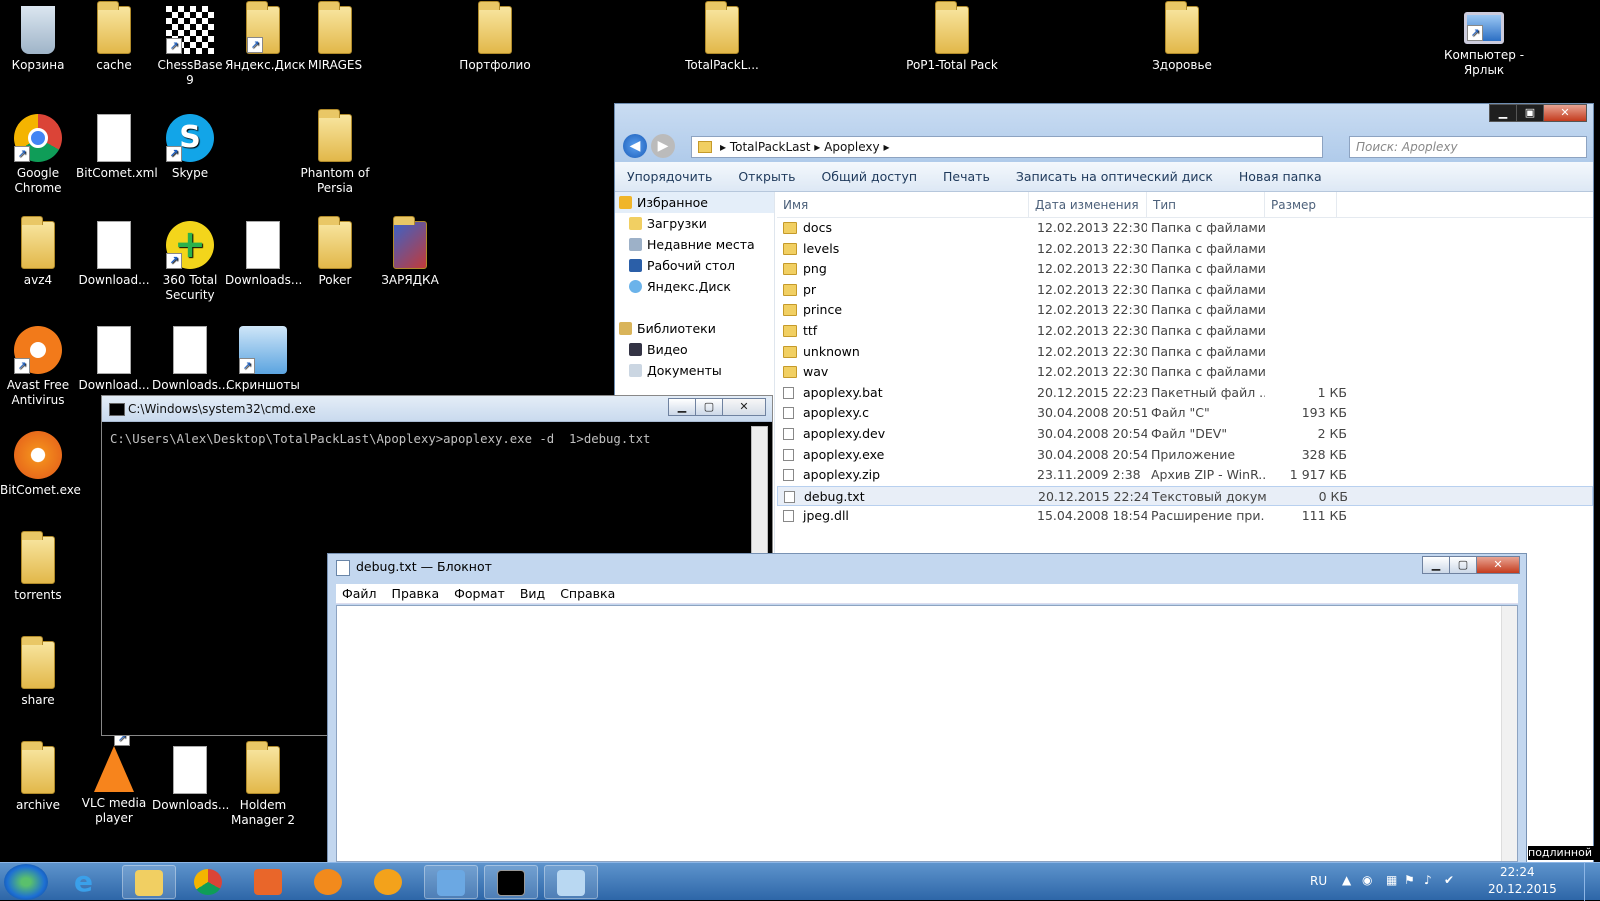 Image resolution: width=1600 pixels, height=901 pixels. Describe the element at coordinates (451, 882) in the screenshot. I see `taskbar-remote` at that location.